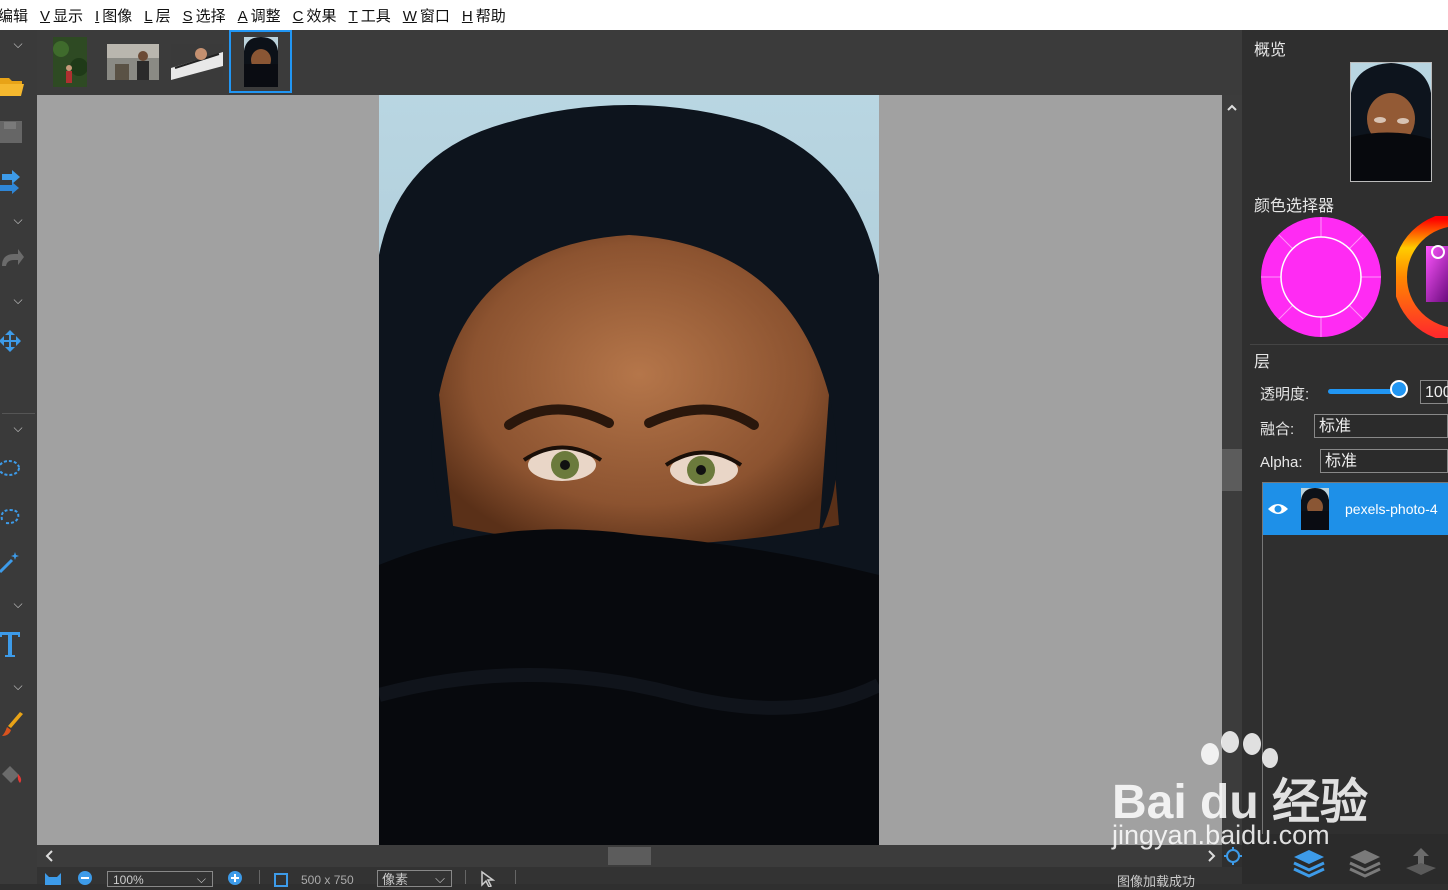 Image resolution: width=1448 pixels, height=890 pixels. I want to click on horizontal-scrollbar, so click(629, 856).